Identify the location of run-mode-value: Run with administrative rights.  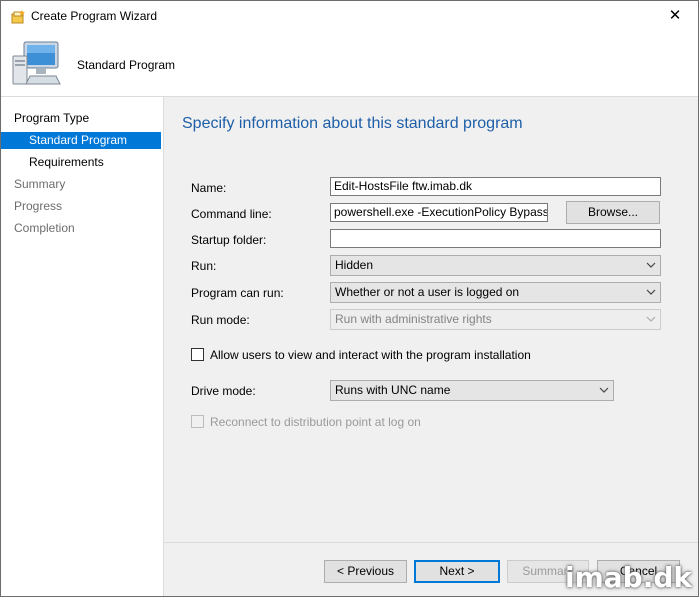
(413, 319).